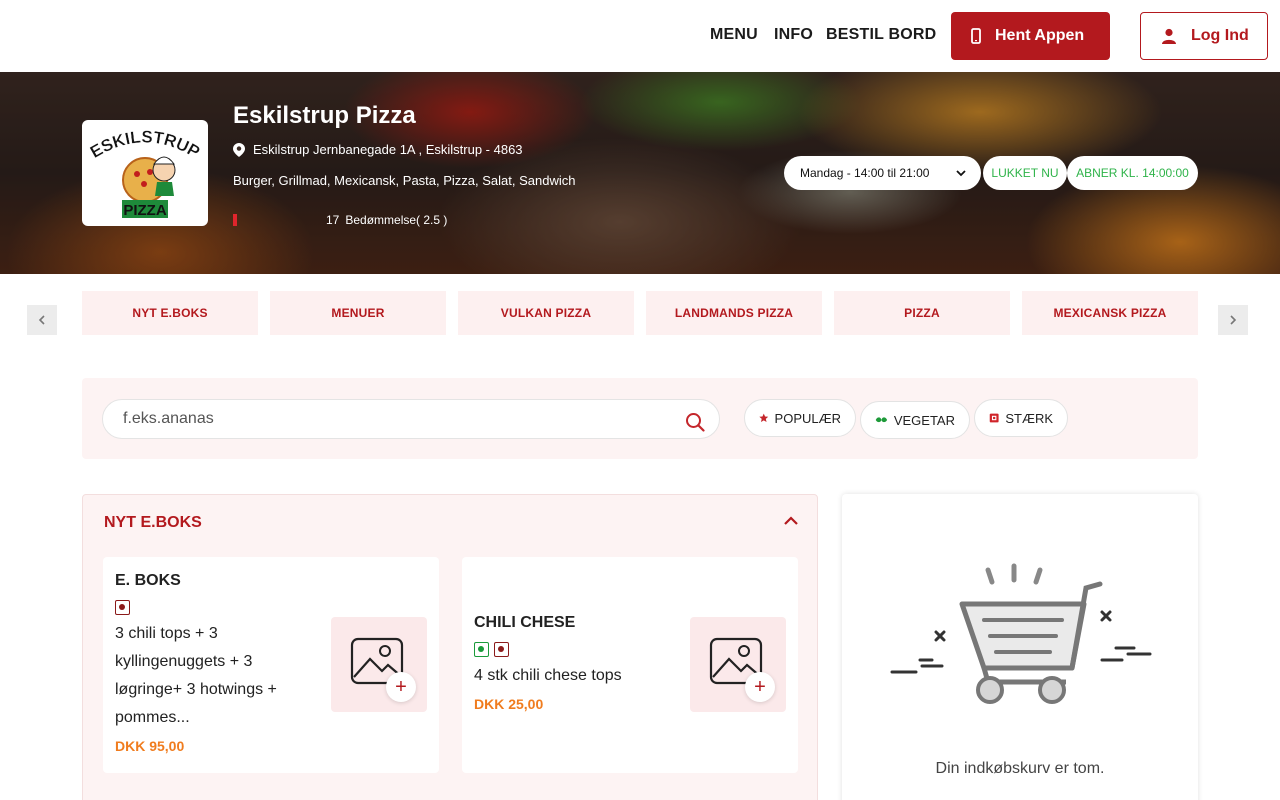  What do you see at coordinates (994, 418) in the screenshot?
I see `chili-icon` at bounding box center [994, 418].